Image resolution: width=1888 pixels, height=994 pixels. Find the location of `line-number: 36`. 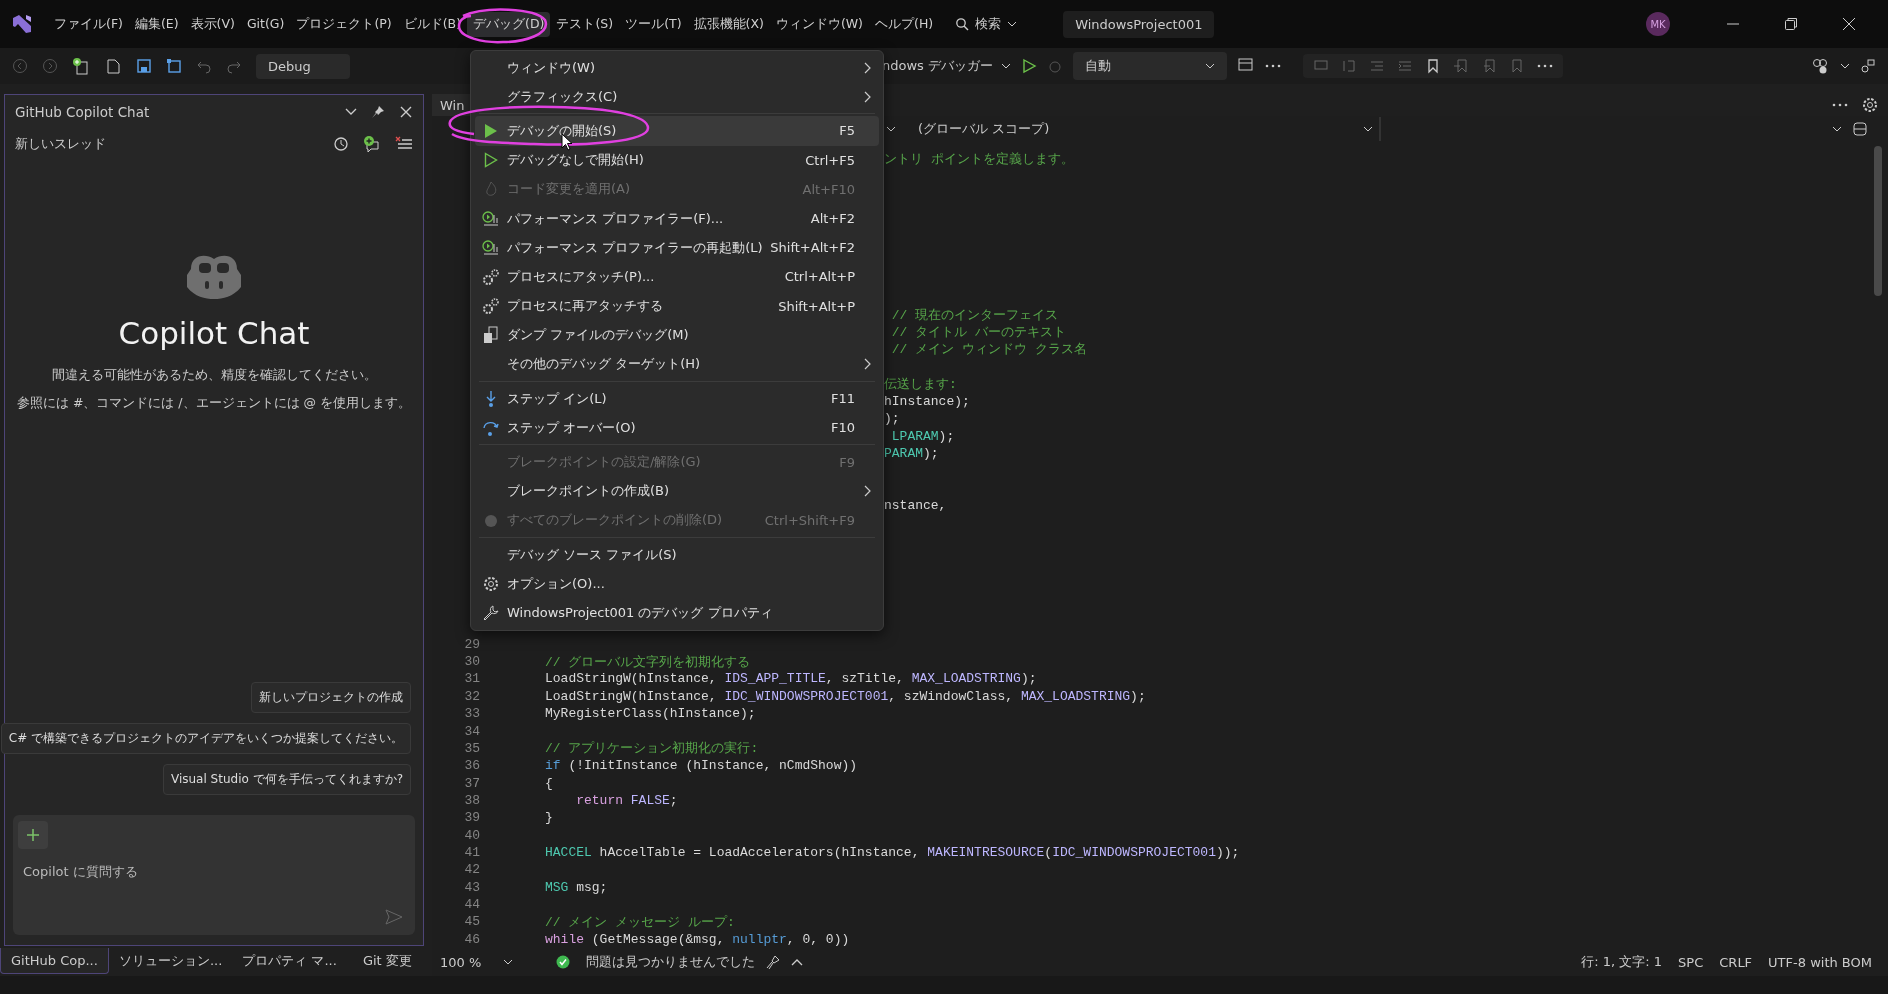

line-number: 36 is located at coordinates (471, 766).